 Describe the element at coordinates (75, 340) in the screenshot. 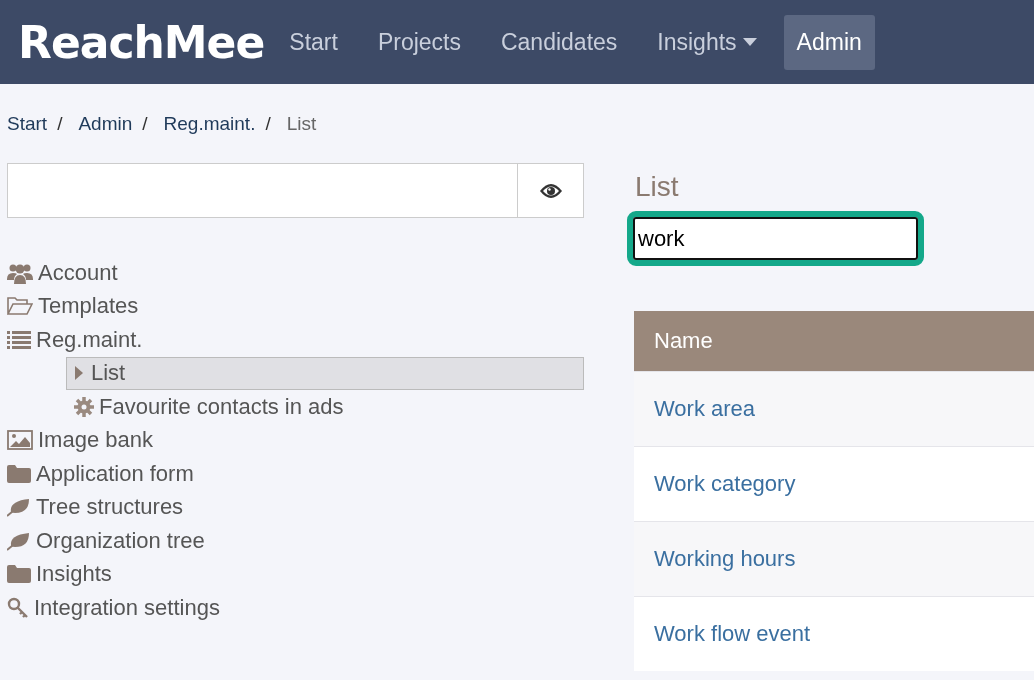

I see `tree-item: Reg.maint.` at that location.